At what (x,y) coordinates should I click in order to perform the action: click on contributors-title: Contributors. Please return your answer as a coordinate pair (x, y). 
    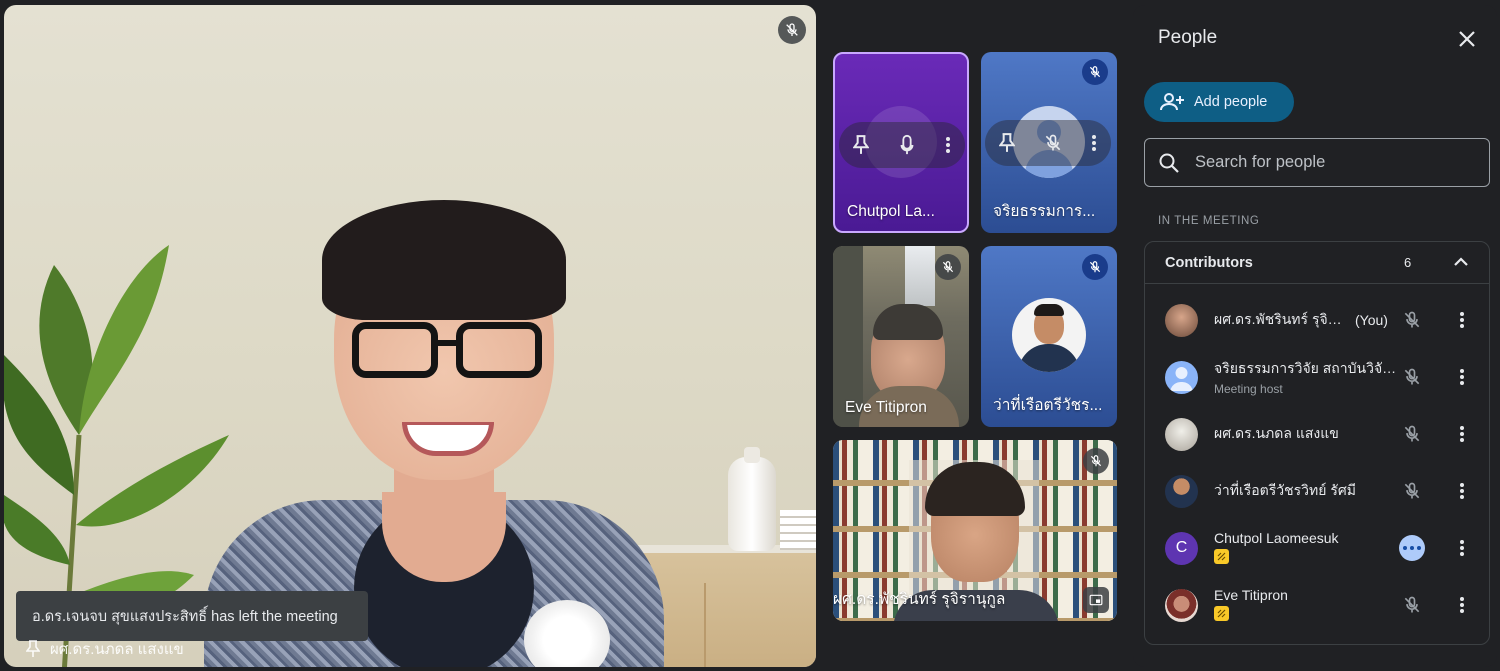
    Looking at the image, I should click on (1209, 262).